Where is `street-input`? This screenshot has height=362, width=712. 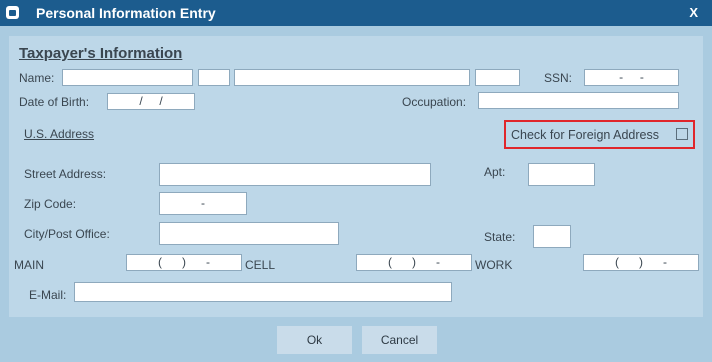 street-input is located at coordinates (295, 174).